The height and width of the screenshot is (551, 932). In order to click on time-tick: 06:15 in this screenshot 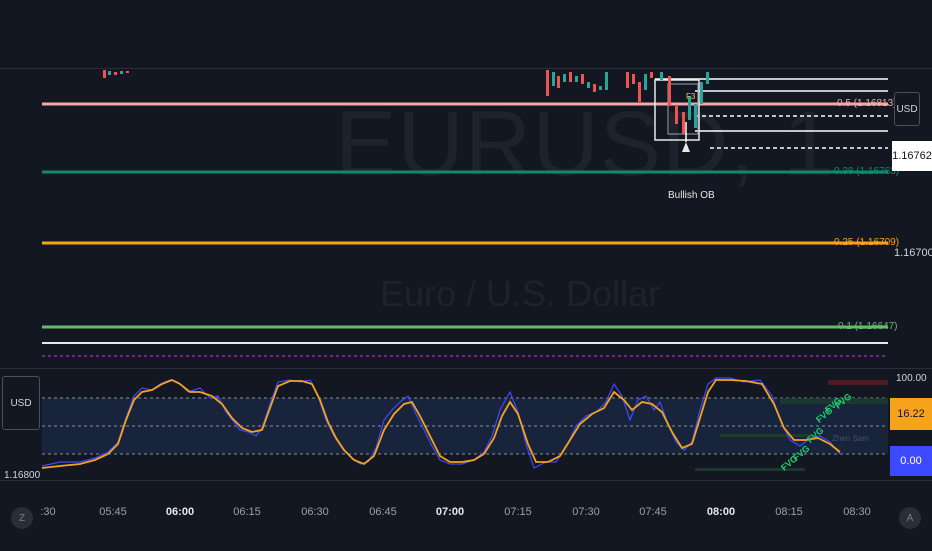, I will do `click(247, 512)`.